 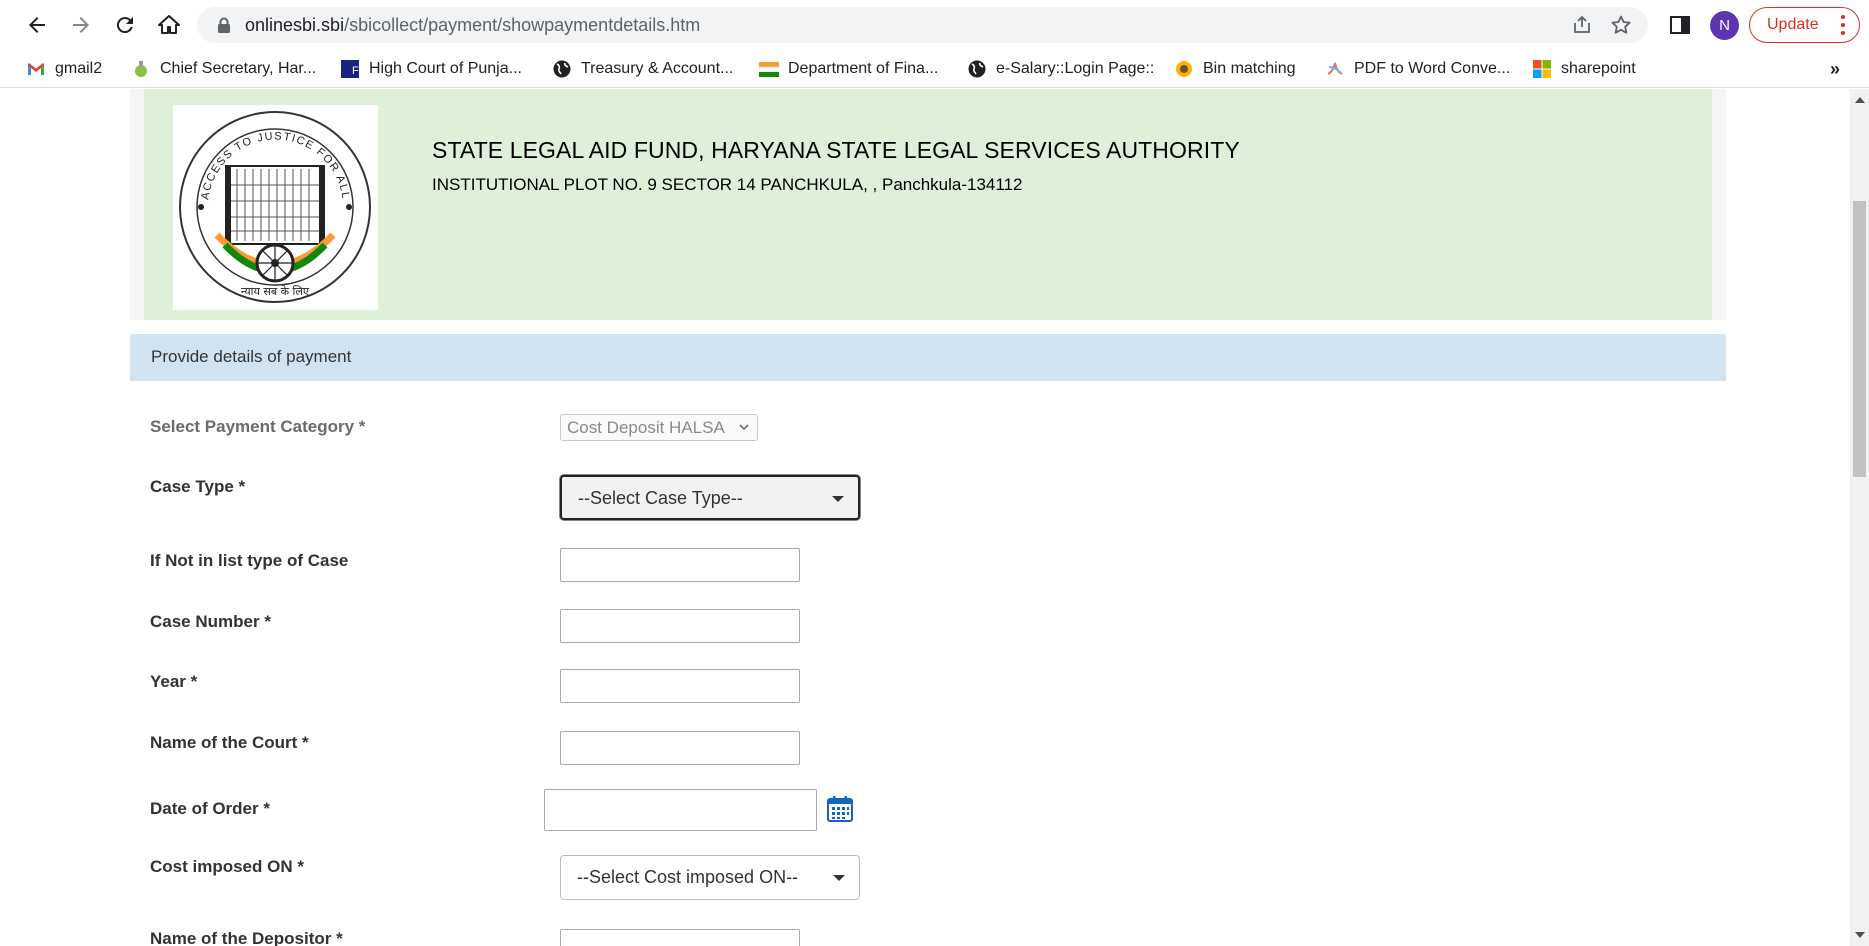 What do you see at coordinates (174, 681) in the screenshot?
I see `year-label: Year *` at bounding box center [174, 681].